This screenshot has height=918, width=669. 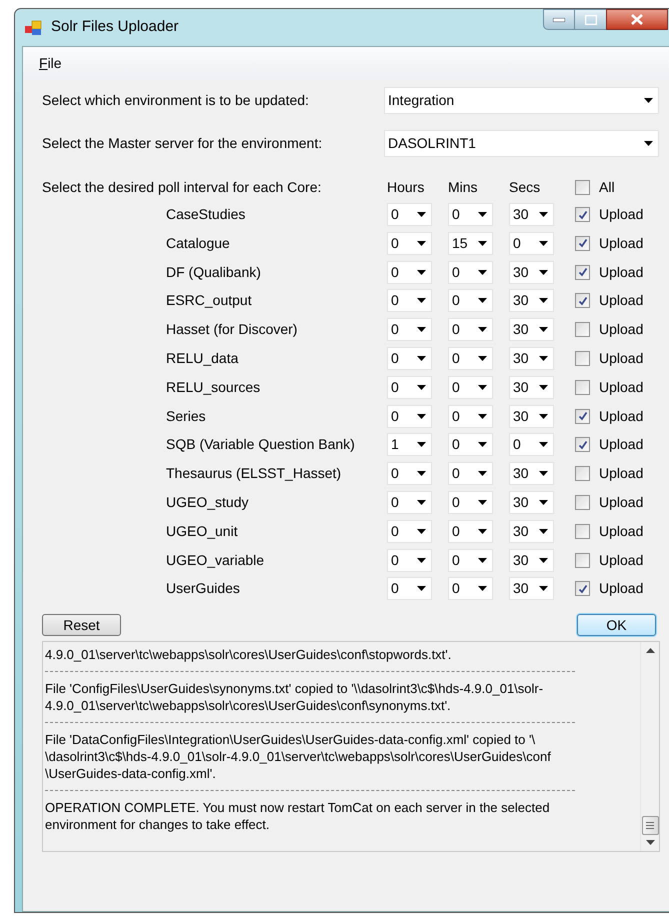 I want to click on scrollbar, so click(x=649, y=747).